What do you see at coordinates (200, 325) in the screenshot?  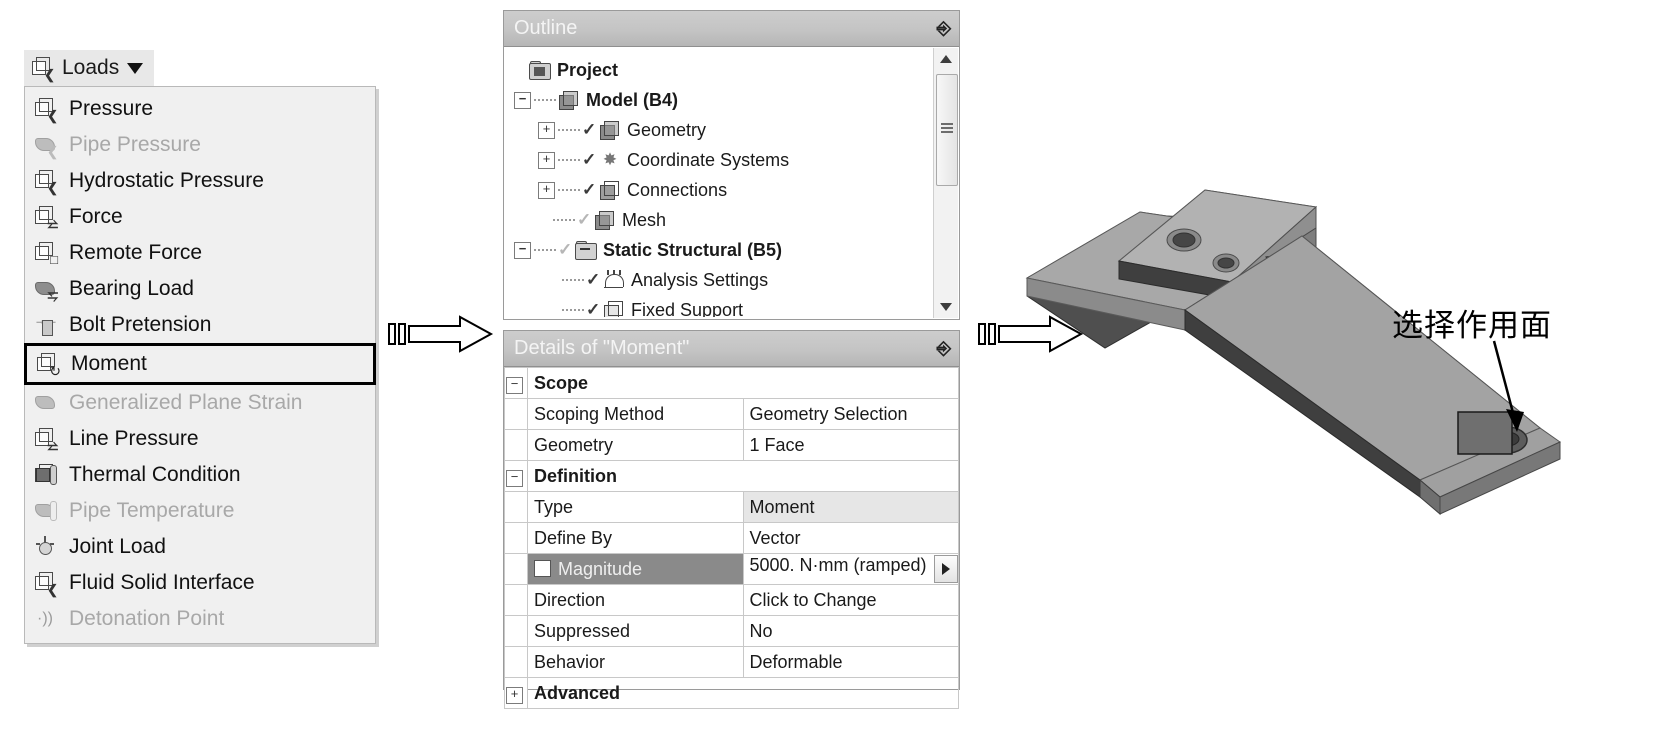 I see `menu-item-bolt-pretension: → ← Bolt Pretension` at bounding box center [200, 325].